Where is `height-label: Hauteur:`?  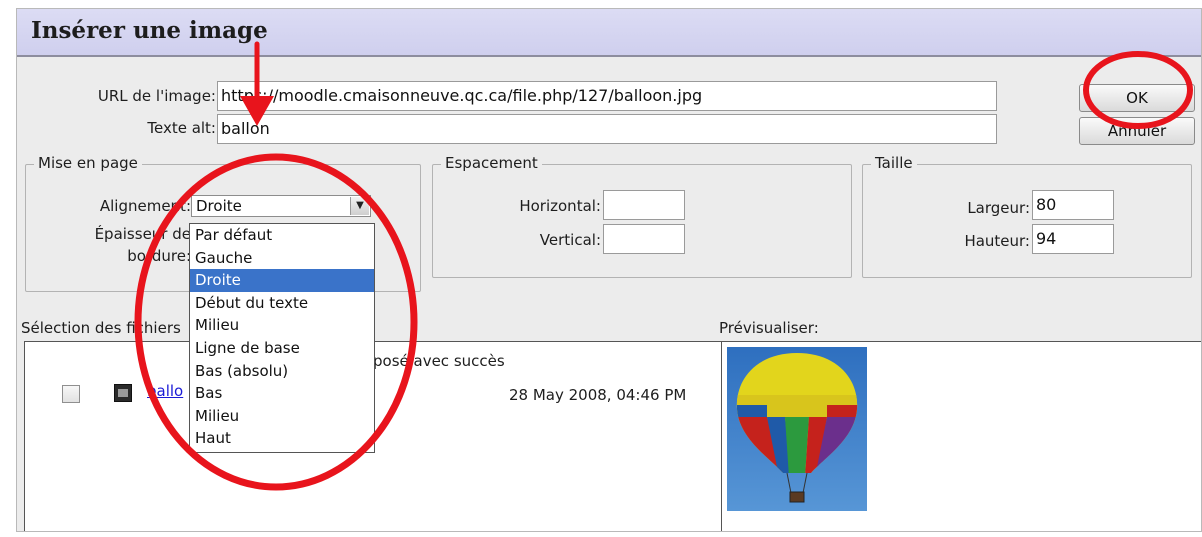 height-label: Hauteur: is located at coordinates (997, 241).